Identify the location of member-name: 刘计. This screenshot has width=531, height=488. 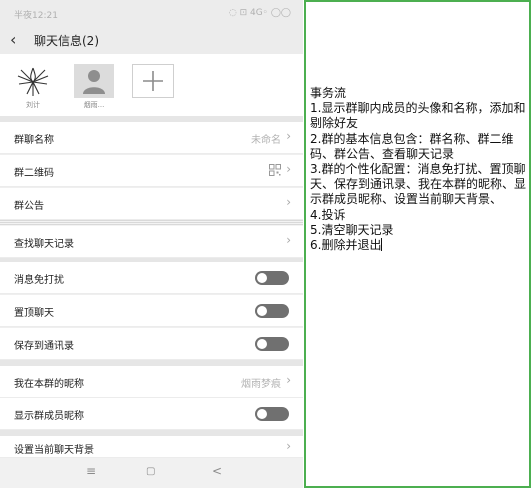
(33, 105).